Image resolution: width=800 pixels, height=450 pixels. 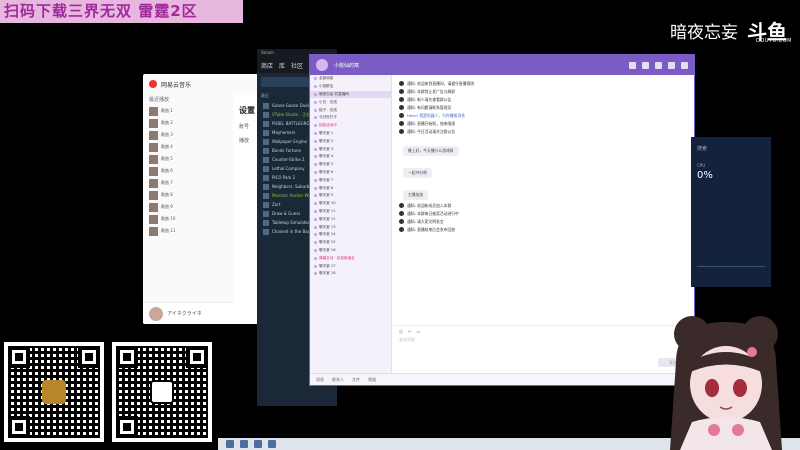 What do you see at coordinates (350, 165) in the screenshot?
I see `chat-list-item: 聊天室 5` at bounding box center [350, 165].